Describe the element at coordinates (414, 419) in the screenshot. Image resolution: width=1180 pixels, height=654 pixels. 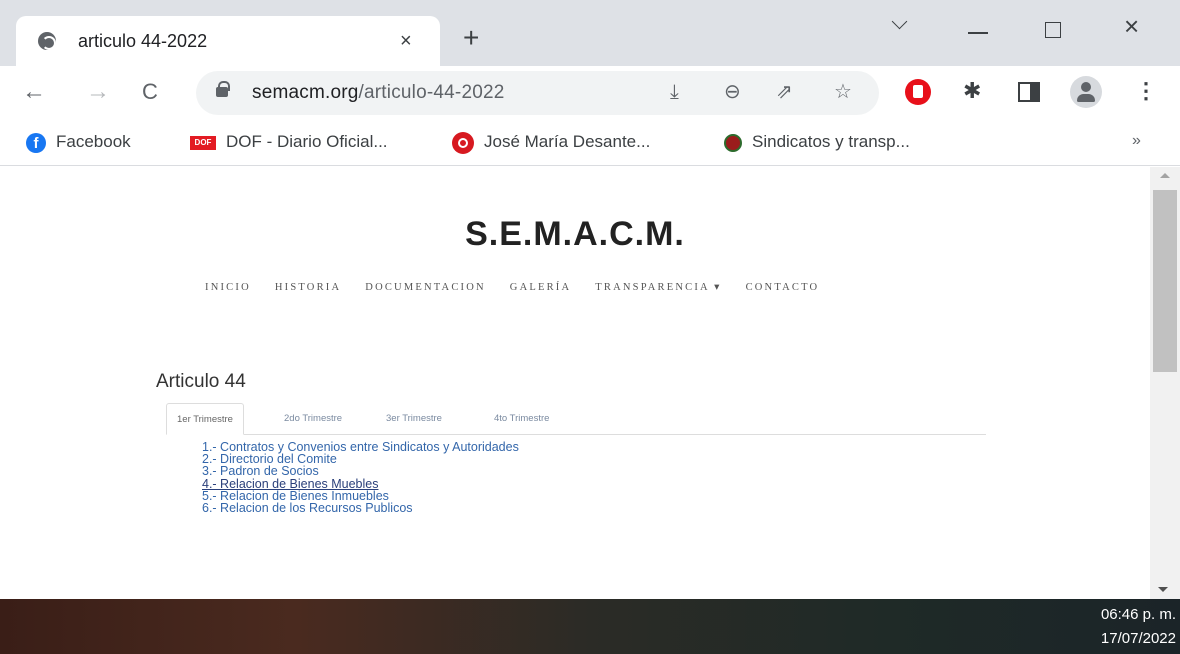
I see `tab-3er-trimestre: 3er Trimestre` at that location.